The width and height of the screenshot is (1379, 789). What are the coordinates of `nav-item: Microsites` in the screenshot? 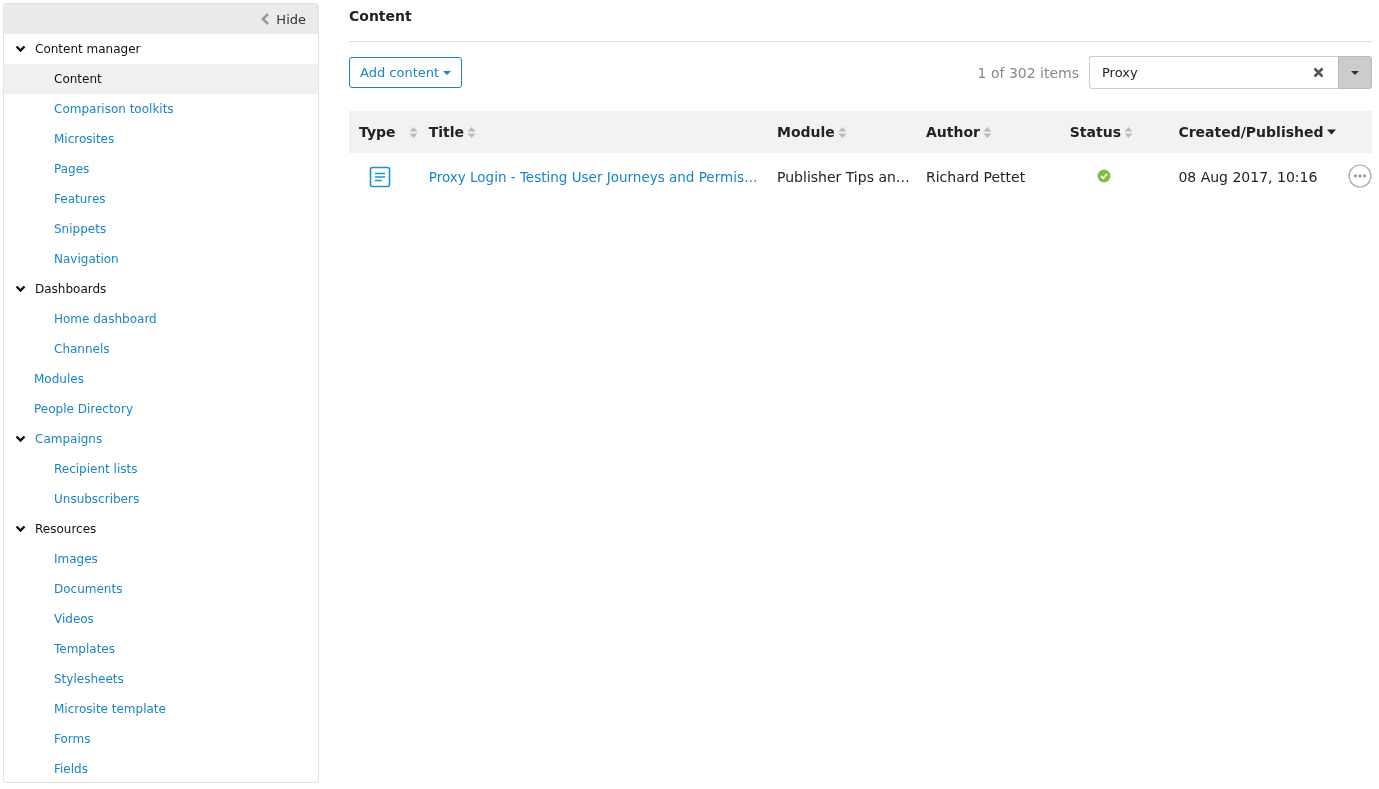 It's located at (161, 139).